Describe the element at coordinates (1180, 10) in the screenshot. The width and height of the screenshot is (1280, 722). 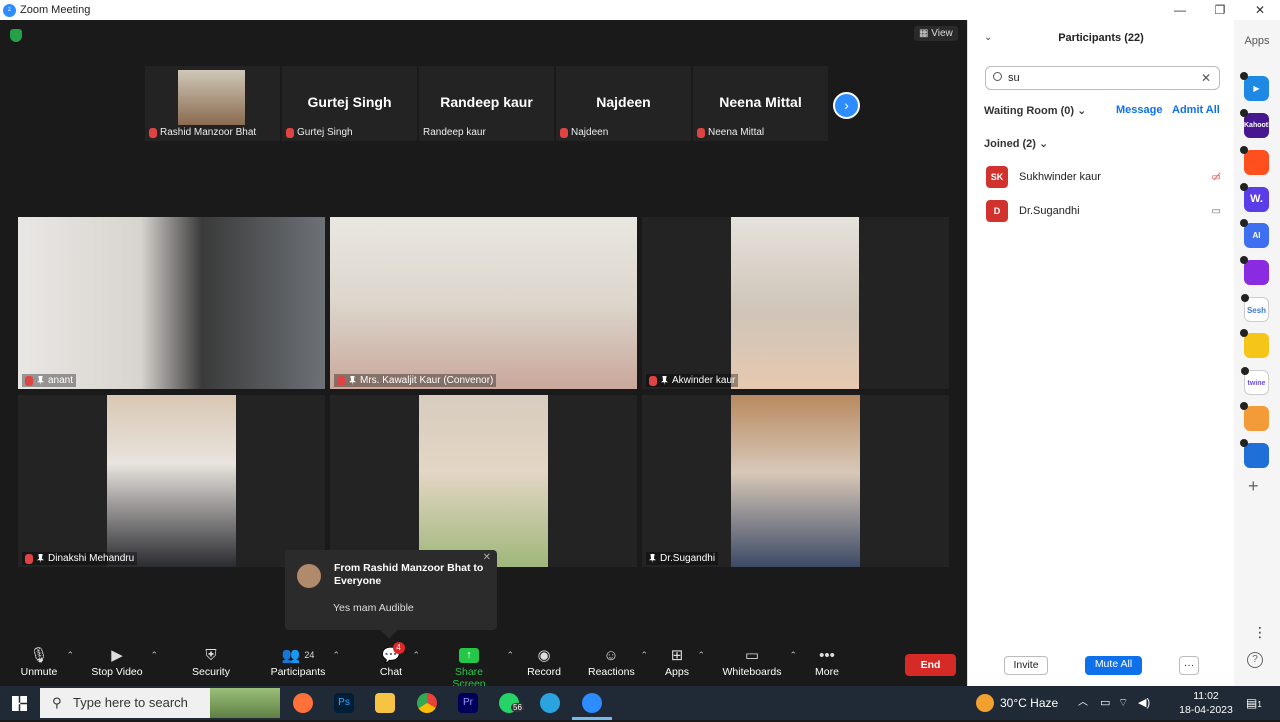
I see `minimize-button: —` at that location.